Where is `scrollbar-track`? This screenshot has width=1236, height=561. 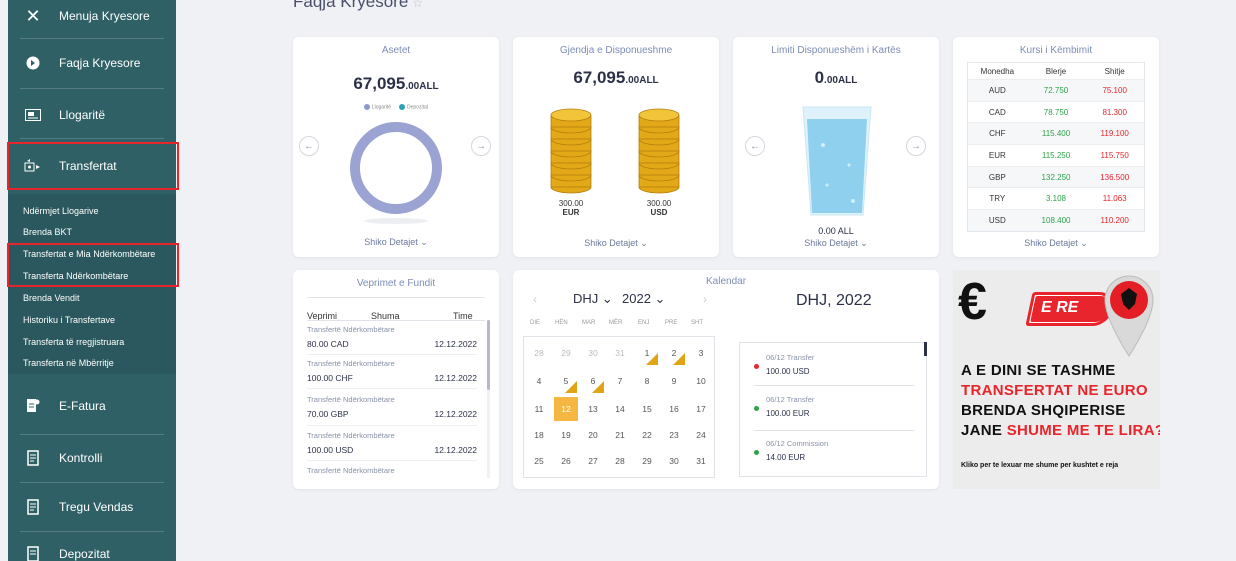 scrollbar-track is located at coordinates (488, 399).